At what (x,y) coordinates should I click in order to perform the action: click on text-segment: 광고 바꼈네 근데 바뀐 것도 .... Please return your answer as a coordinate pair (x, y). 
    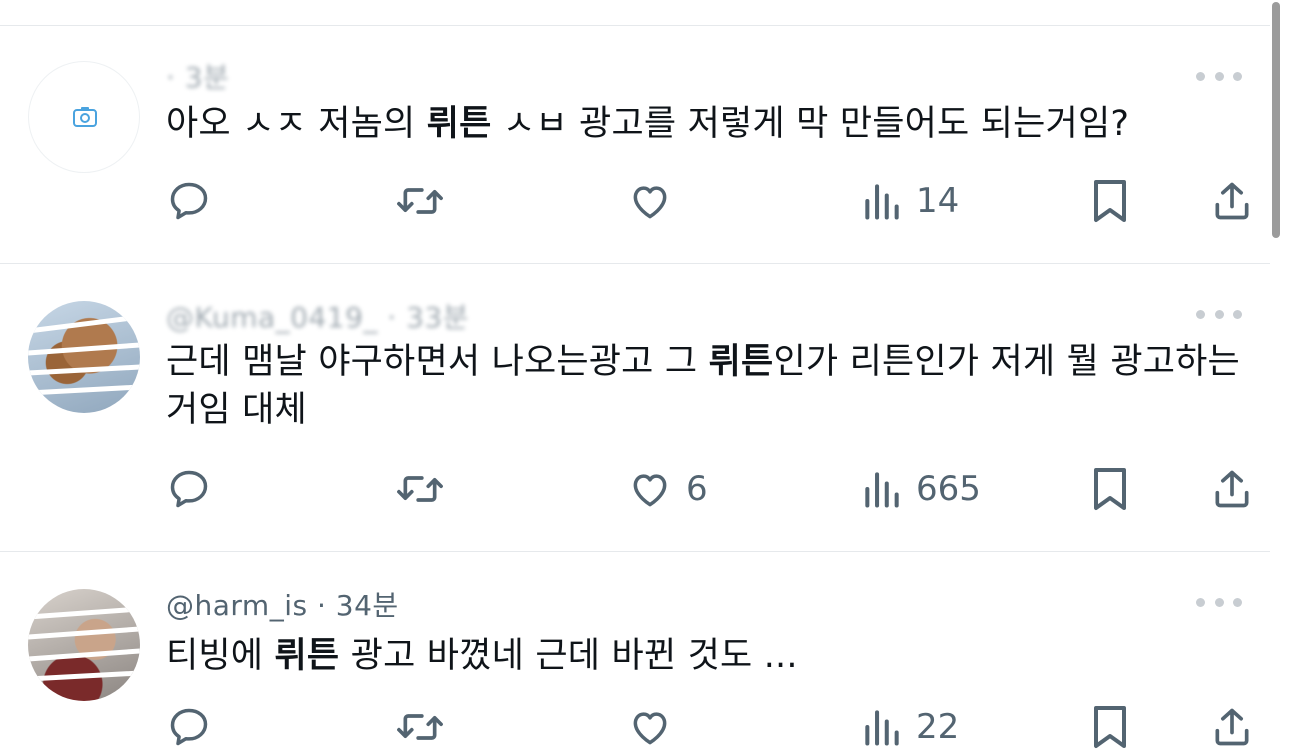
    Looking at the image, I should click on (568, 656).